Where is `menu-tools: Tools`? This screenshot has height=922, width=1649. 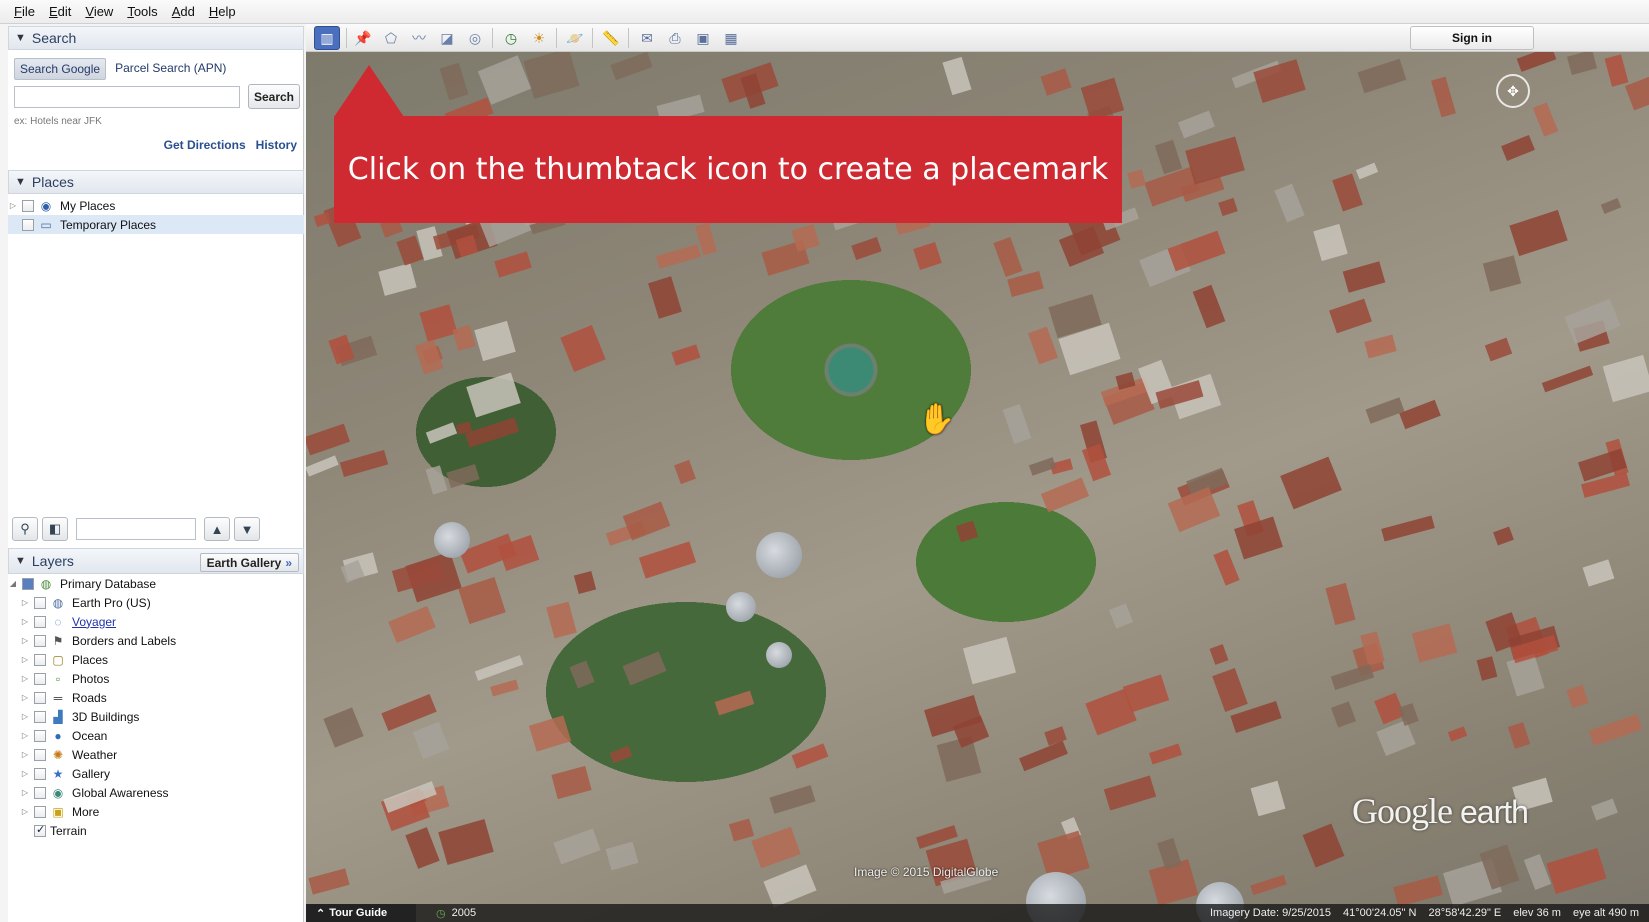
menu-tools: Tools is located at coordinates (142, 11).